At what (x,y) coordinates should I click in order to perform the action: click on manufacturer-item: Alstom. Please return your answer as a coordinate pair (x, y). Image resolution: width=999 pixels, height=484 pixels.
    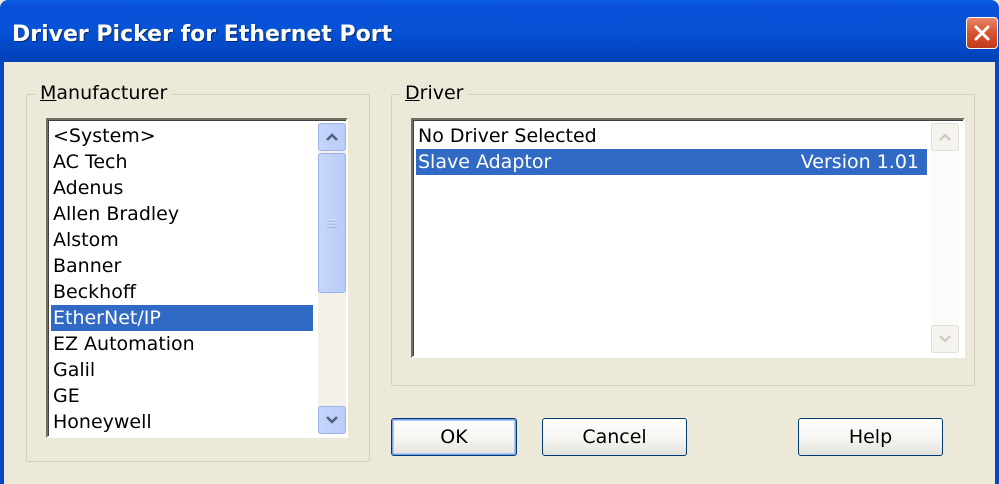
    Looking at the image, I should click on (182, 240).